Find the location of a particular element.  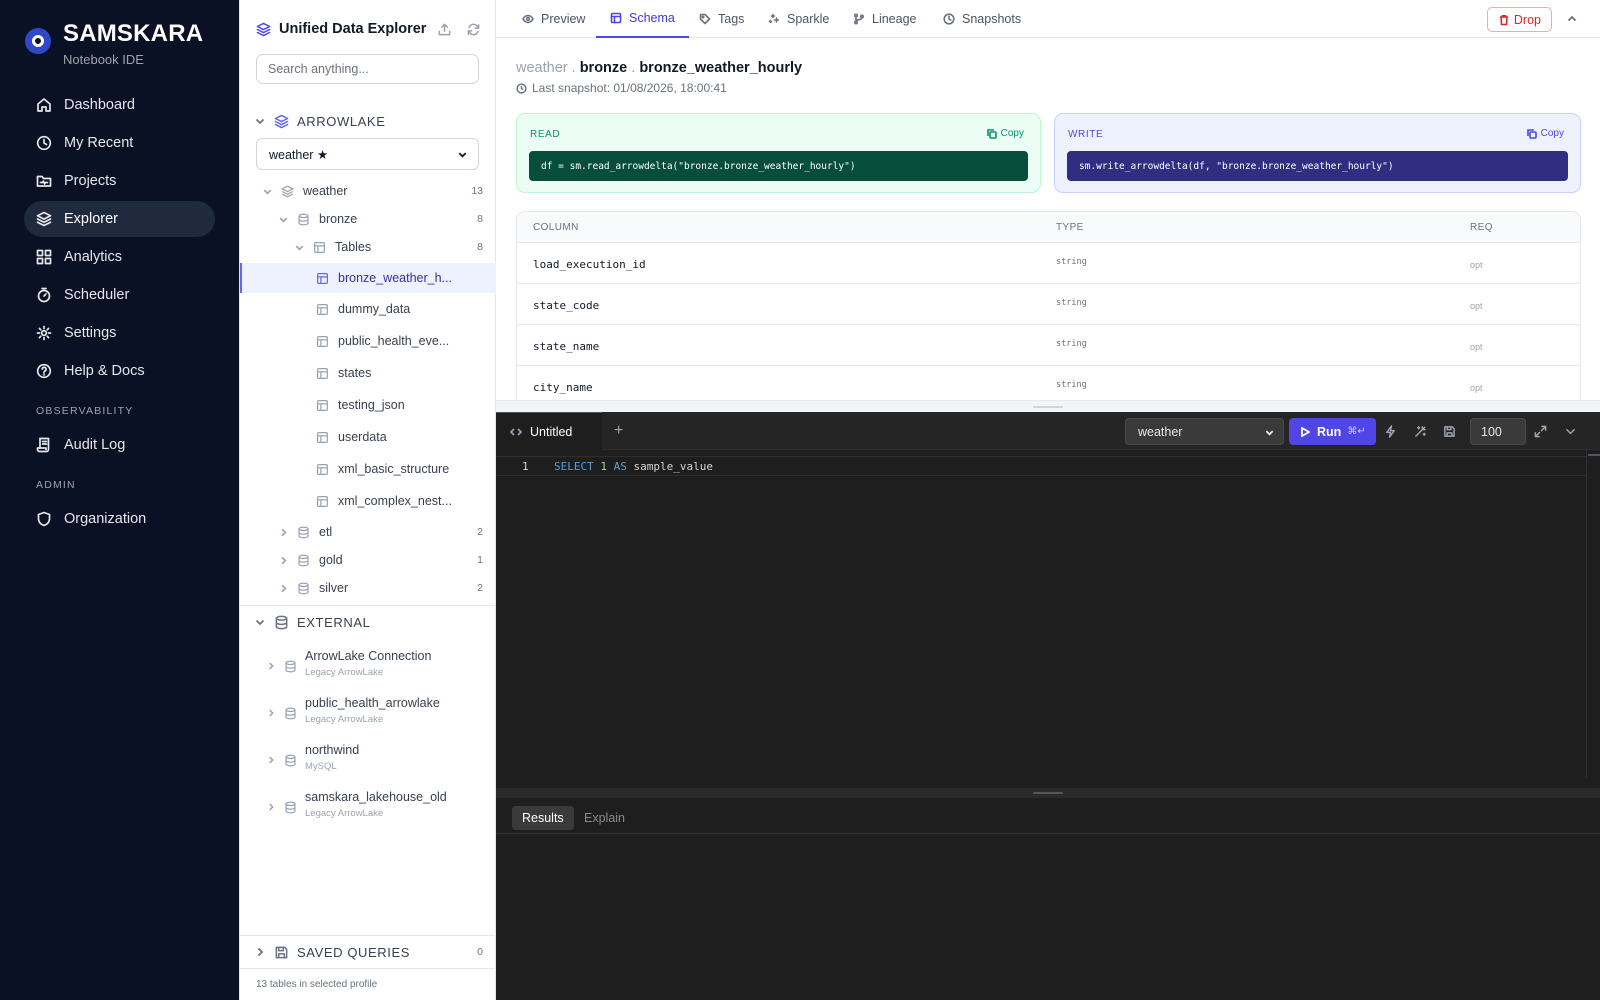

nav-item-help-docs: Help & Docs is located at coordinates (119, 371).